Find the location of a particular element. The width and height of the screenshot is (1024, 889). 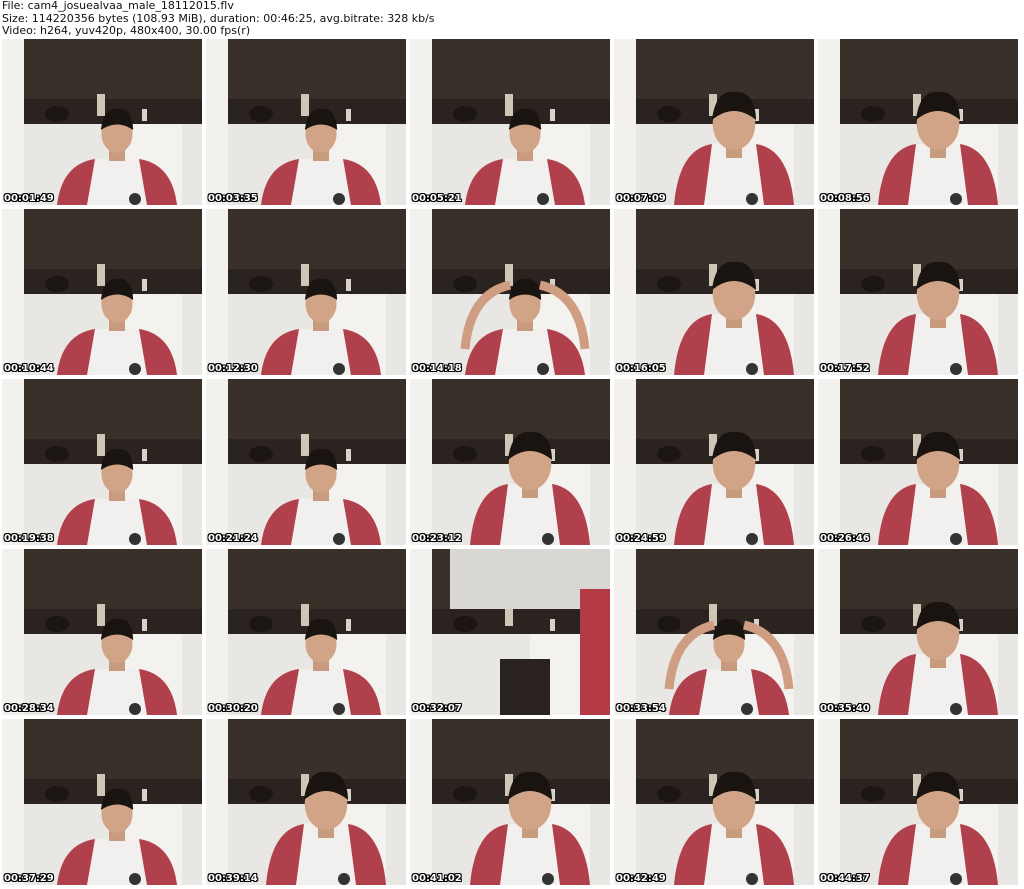

thumbnail-cell: 00:03:35 is located at coordinates (306, 122).